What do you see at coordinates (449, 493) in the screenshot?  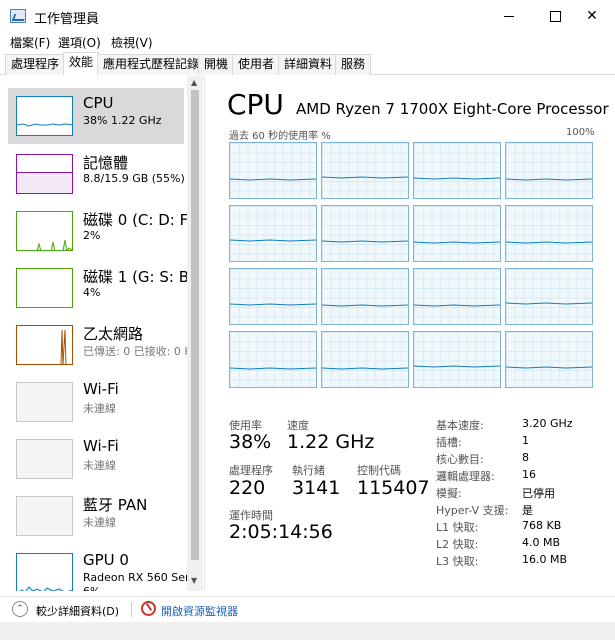 I see `info-key: 模擬:` at bounding box center [449, 493].